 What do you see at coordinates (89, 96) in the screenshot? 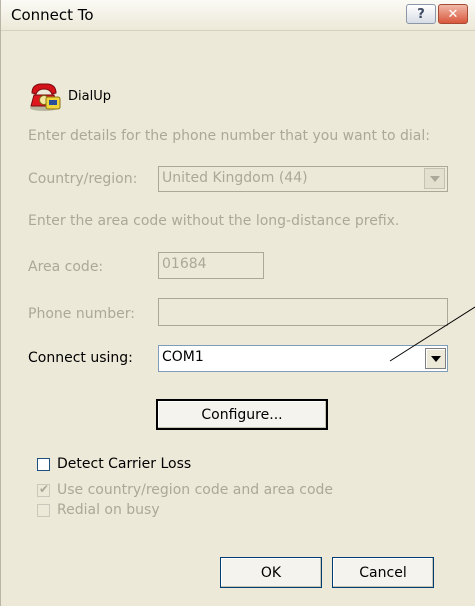
I see `connection-name: DialUp` at bounding box center [89, 96].